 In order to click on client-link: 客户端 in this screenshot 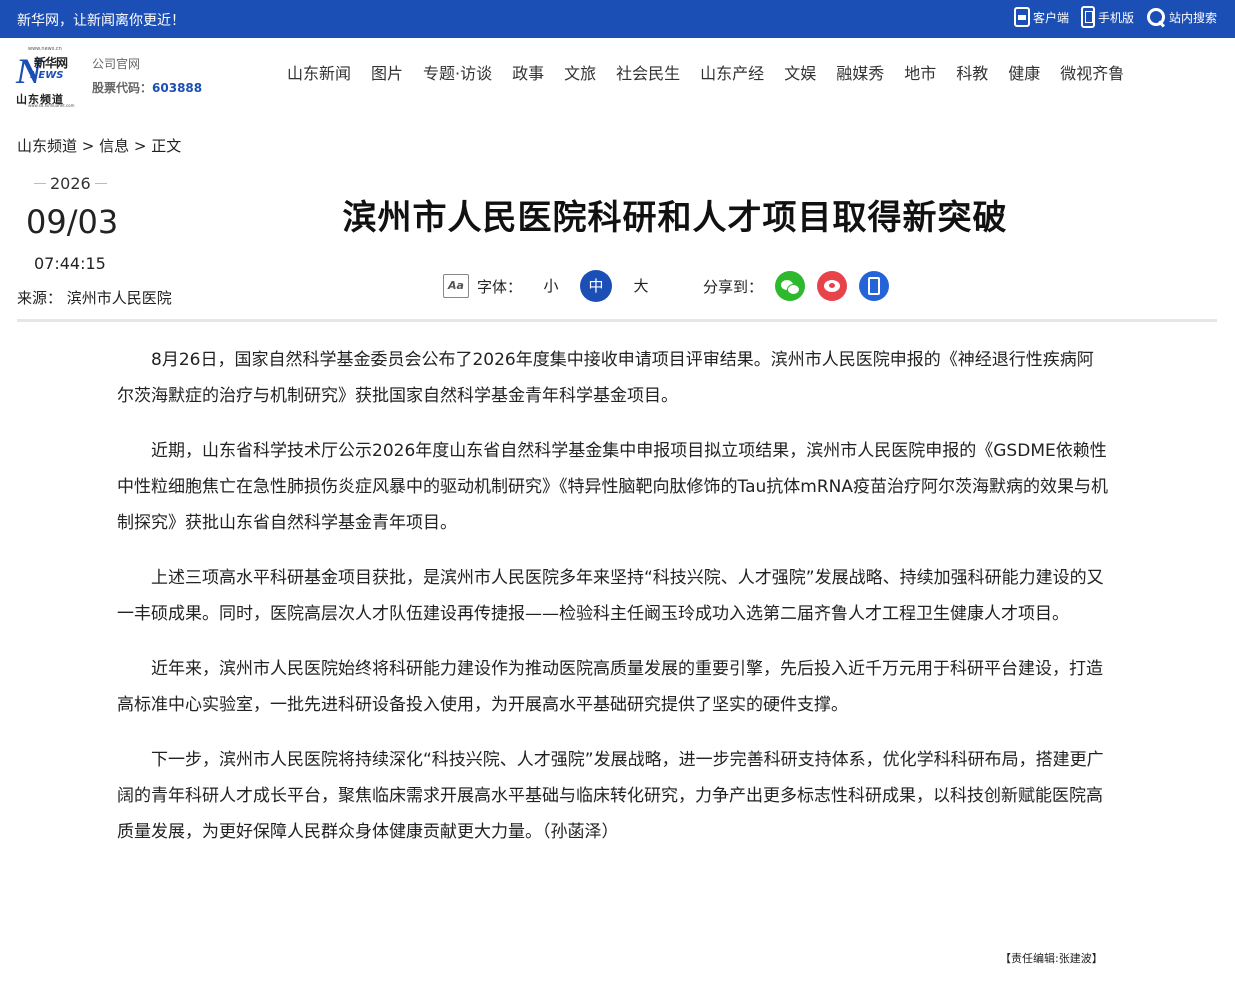, I will do `click(1041, 17)`.